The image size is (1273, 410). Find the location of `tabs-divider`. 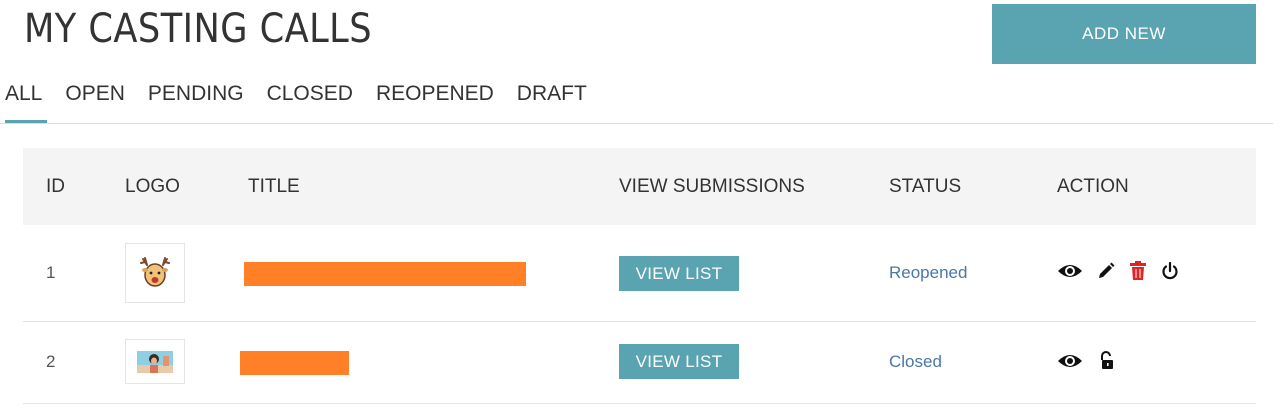

tabs-divider is located at coordinates (636, 123).